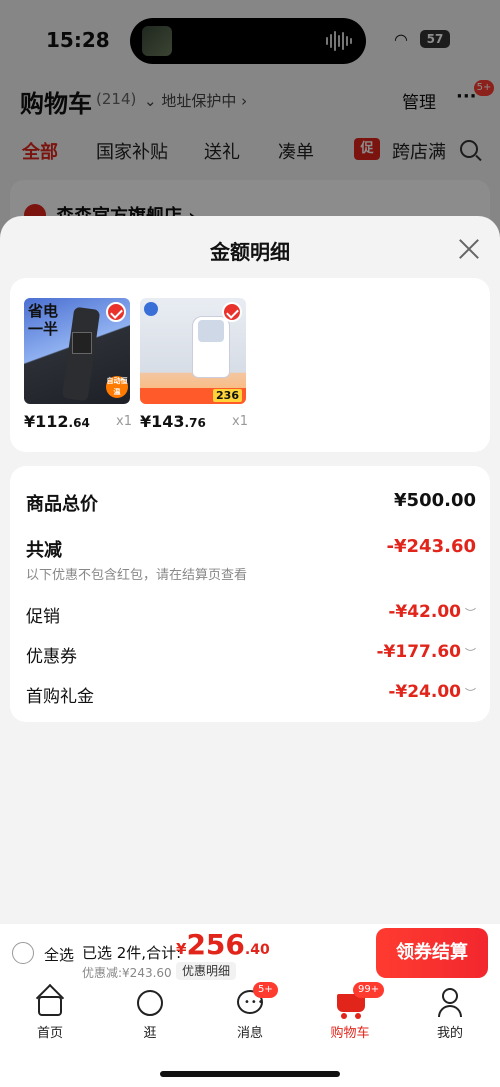  What do you see at coordinates (449, 1033) in the screenshot?
I see `tabbar-label: 我的` at bounding box center [449, 1033].